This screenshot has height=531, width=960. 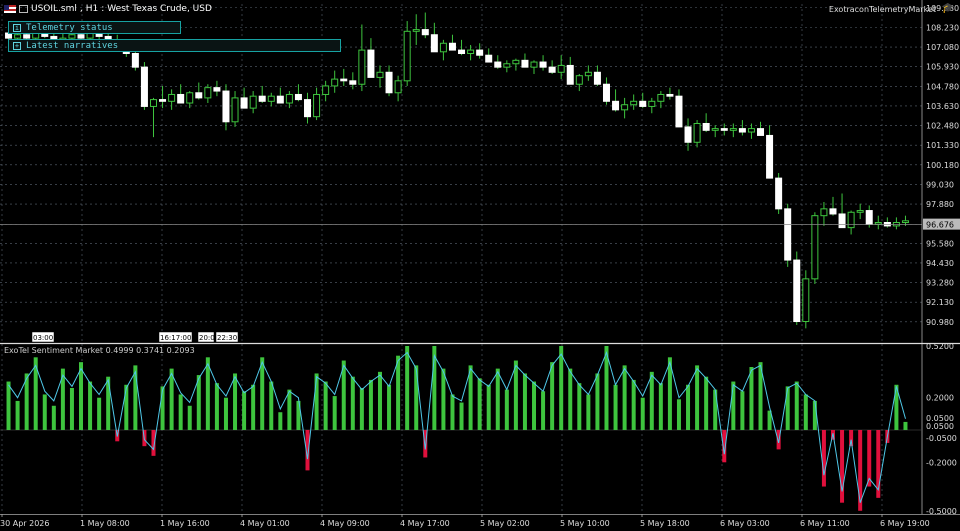 What do you see at coordinates (882, 9) in the screenshot?
I see `expert-name: ExotraconTelemetryMarket` at bounding box center [882, 9].